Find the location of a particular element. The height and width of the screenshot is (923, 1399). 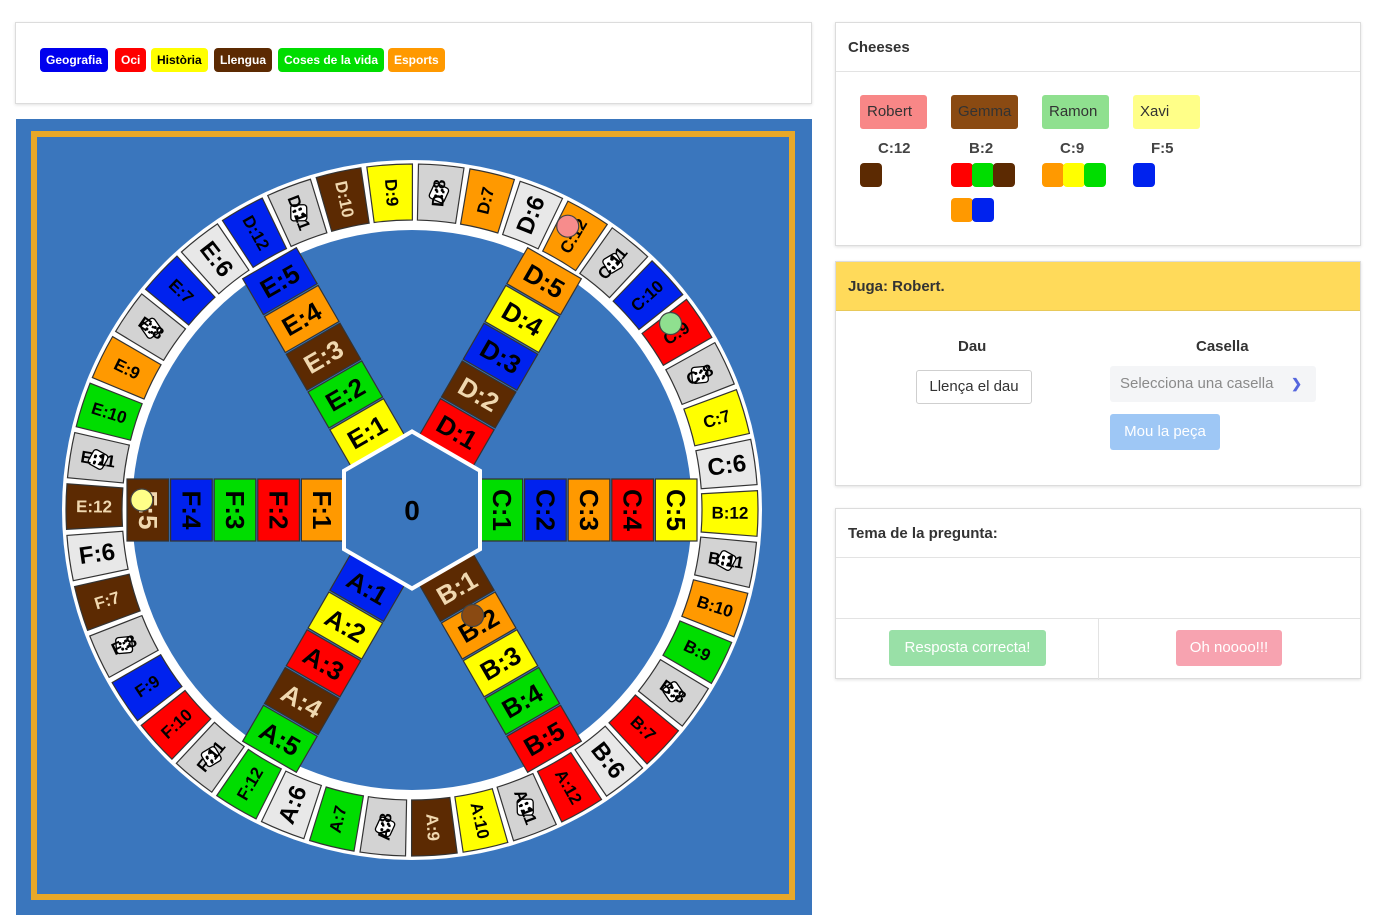

player-name-ramon: Ramon is located at coordinates (1075, 112).